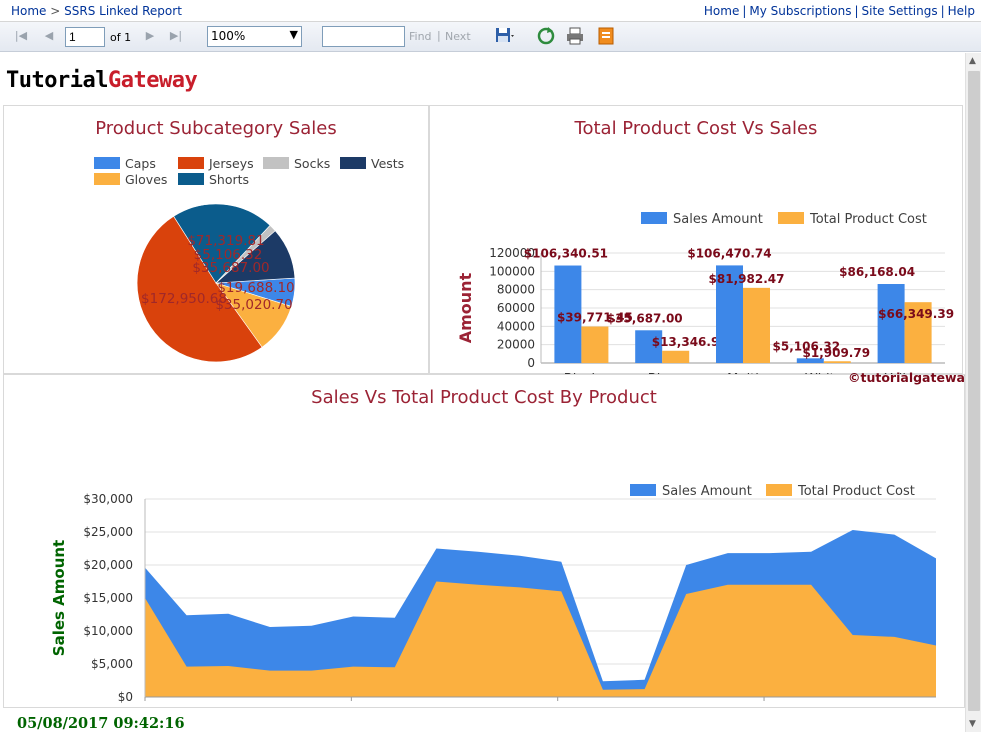  I want to click on bar-total-product-cost-white, so click(837, 362).